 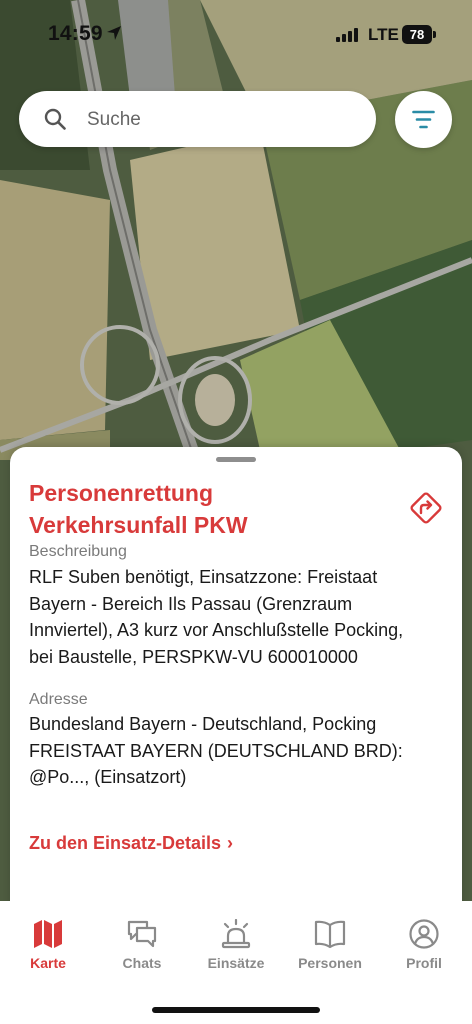 I want to click on tab-einsaetze: Einsätze, so click(x=236, y=945).